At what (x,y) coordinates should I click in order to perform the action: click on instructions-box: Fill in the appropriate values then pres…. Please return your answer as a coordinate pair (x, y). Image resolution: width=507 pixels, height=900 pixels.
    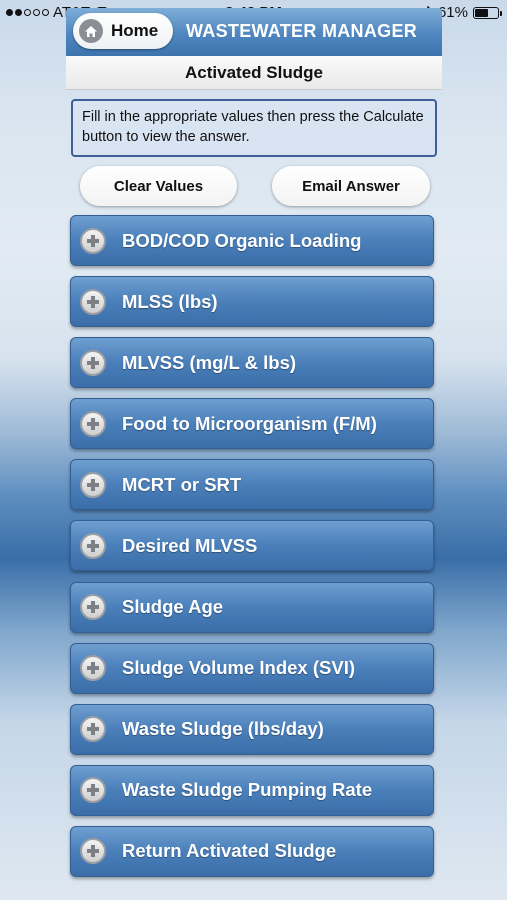
    Looking at the image, I should click on (254, 128).